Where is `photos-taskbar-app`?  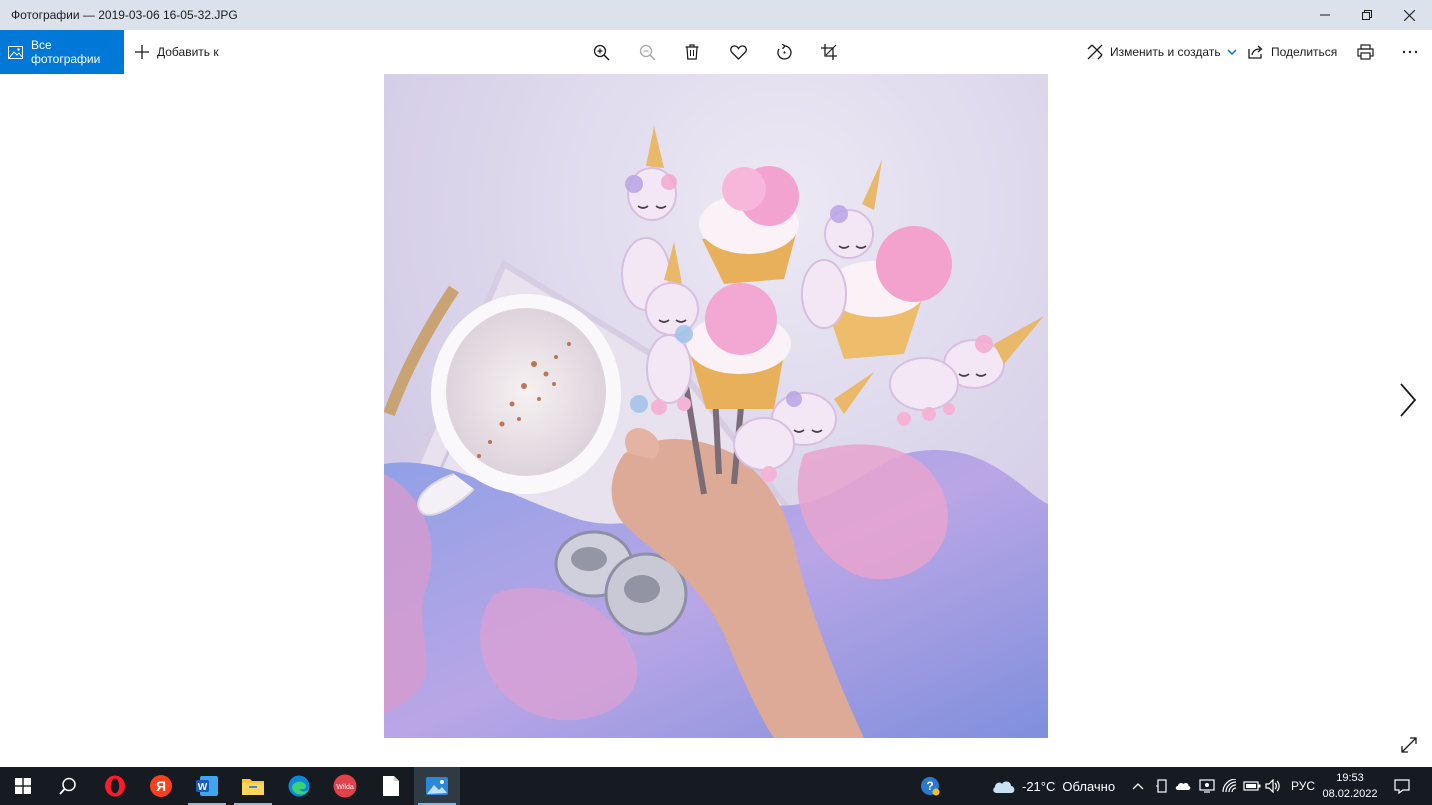 photos-taskbar-app is located at coordinates (437, 786).